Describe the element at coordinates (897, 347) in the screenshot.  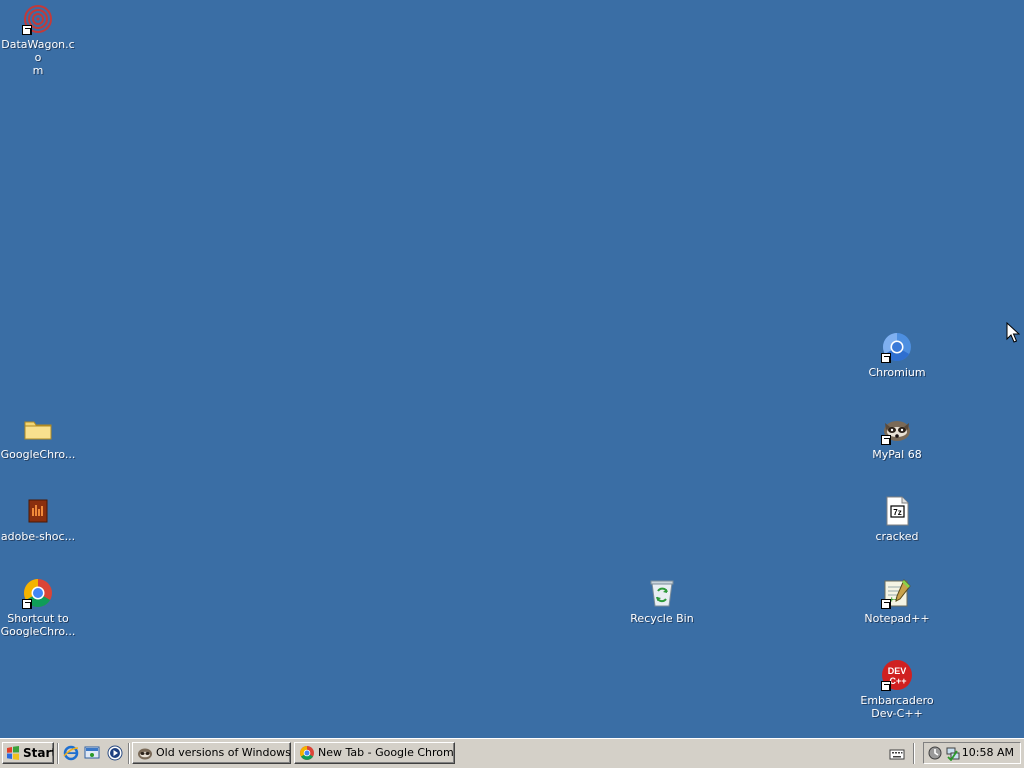
I see `chromium-icon` at that location.